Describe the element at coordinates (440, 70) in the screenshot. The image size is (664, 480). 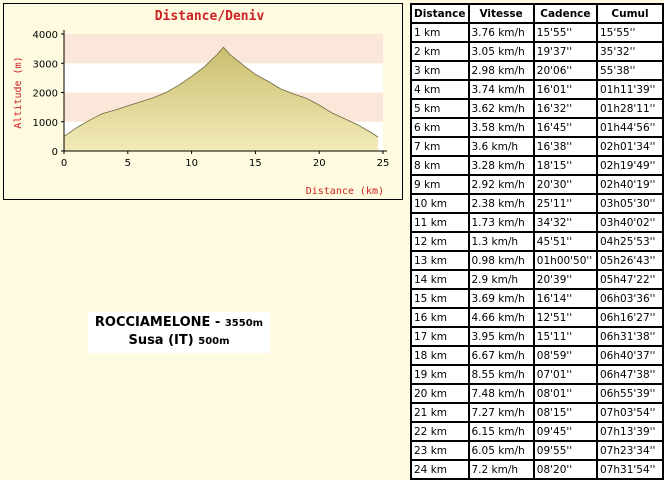
I see `cell-distance: 3 km` at that location.